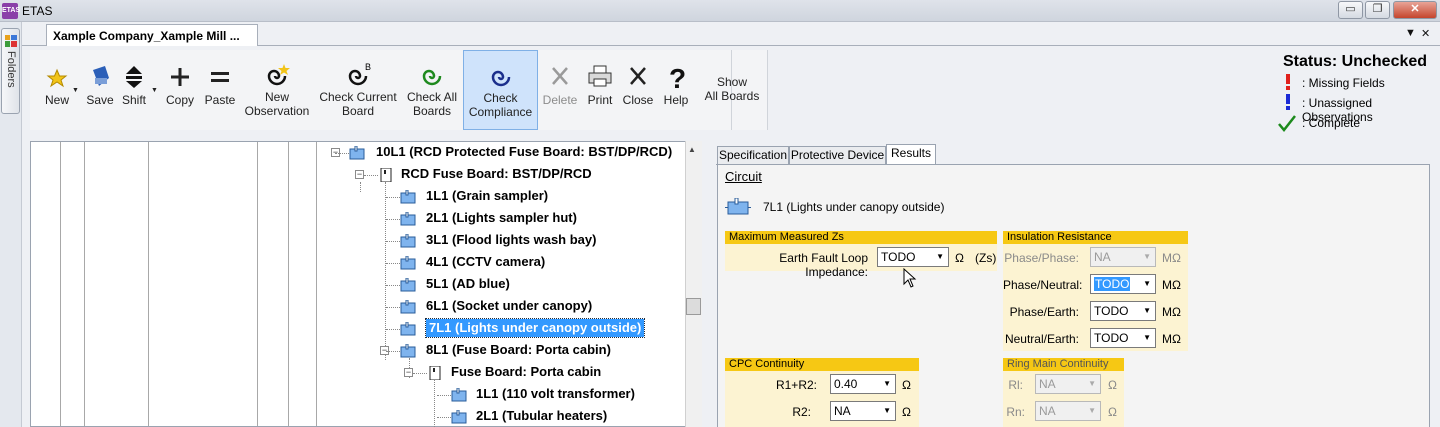  I want to click on phase-phase-select: NA ▼, so click(1123, 257).